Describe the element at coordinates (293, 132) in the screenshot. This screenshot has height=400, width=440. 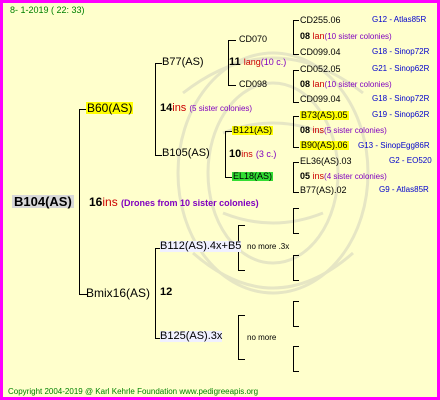
I see `b121-bracket` at that location.